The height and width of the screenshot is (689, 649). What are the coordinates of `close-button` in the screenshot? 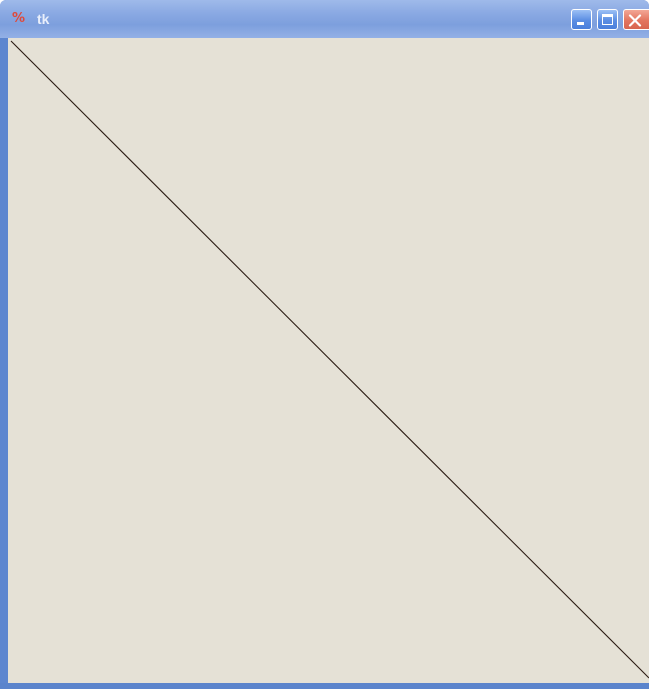 It's located at (636, 19).